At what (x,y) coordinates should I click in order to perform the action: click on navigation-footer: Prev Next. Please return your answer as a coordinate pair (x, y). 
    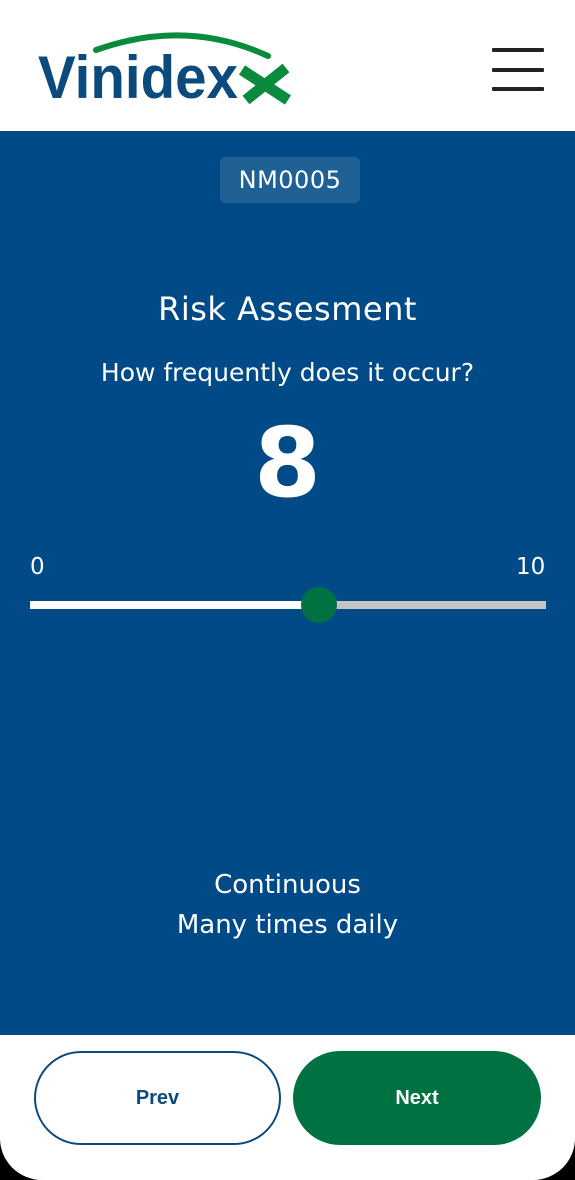
    Looking at the image, I should click on (287, 1107).